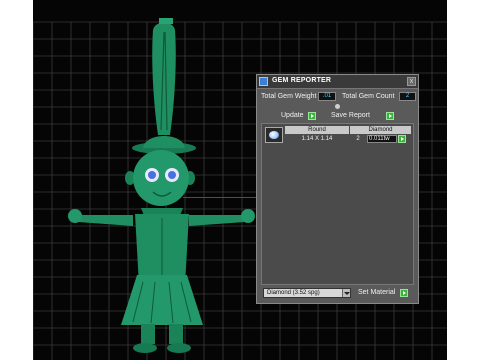 This screenshot has width=480, height=360. Describe the element at coordinates (350, 115) in the screenshot. I see `save-report-label: Save Report` at that location.